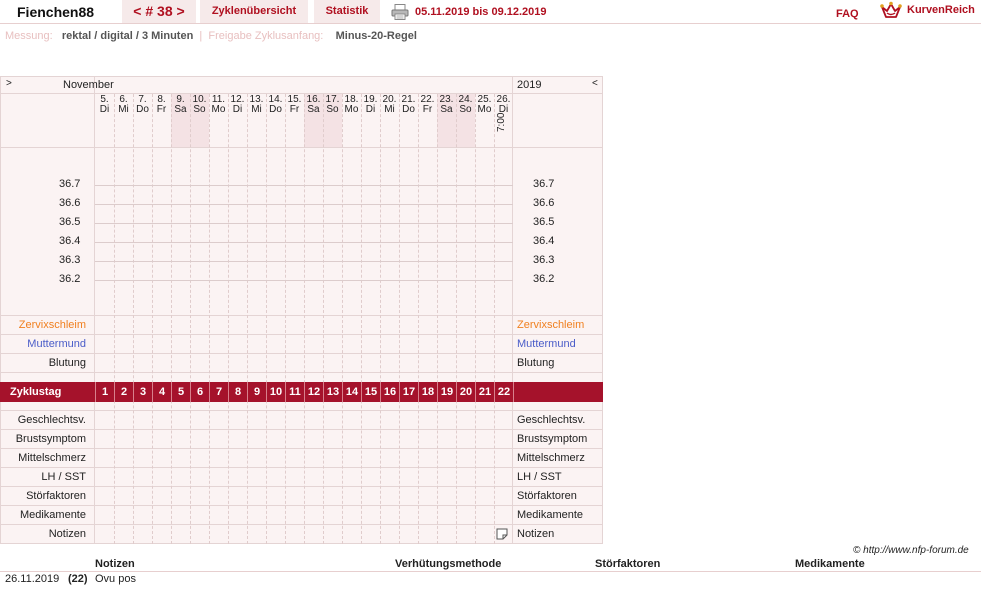 Image resolution: width=981 pixels, height=603 pixels. I want to click on day-header: 17. So, so click(332, 105).